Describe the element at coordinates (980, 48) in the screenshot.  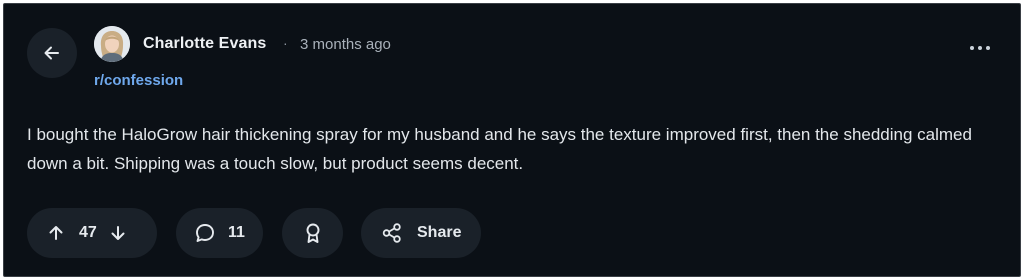
I see `more-options-button` at that location.